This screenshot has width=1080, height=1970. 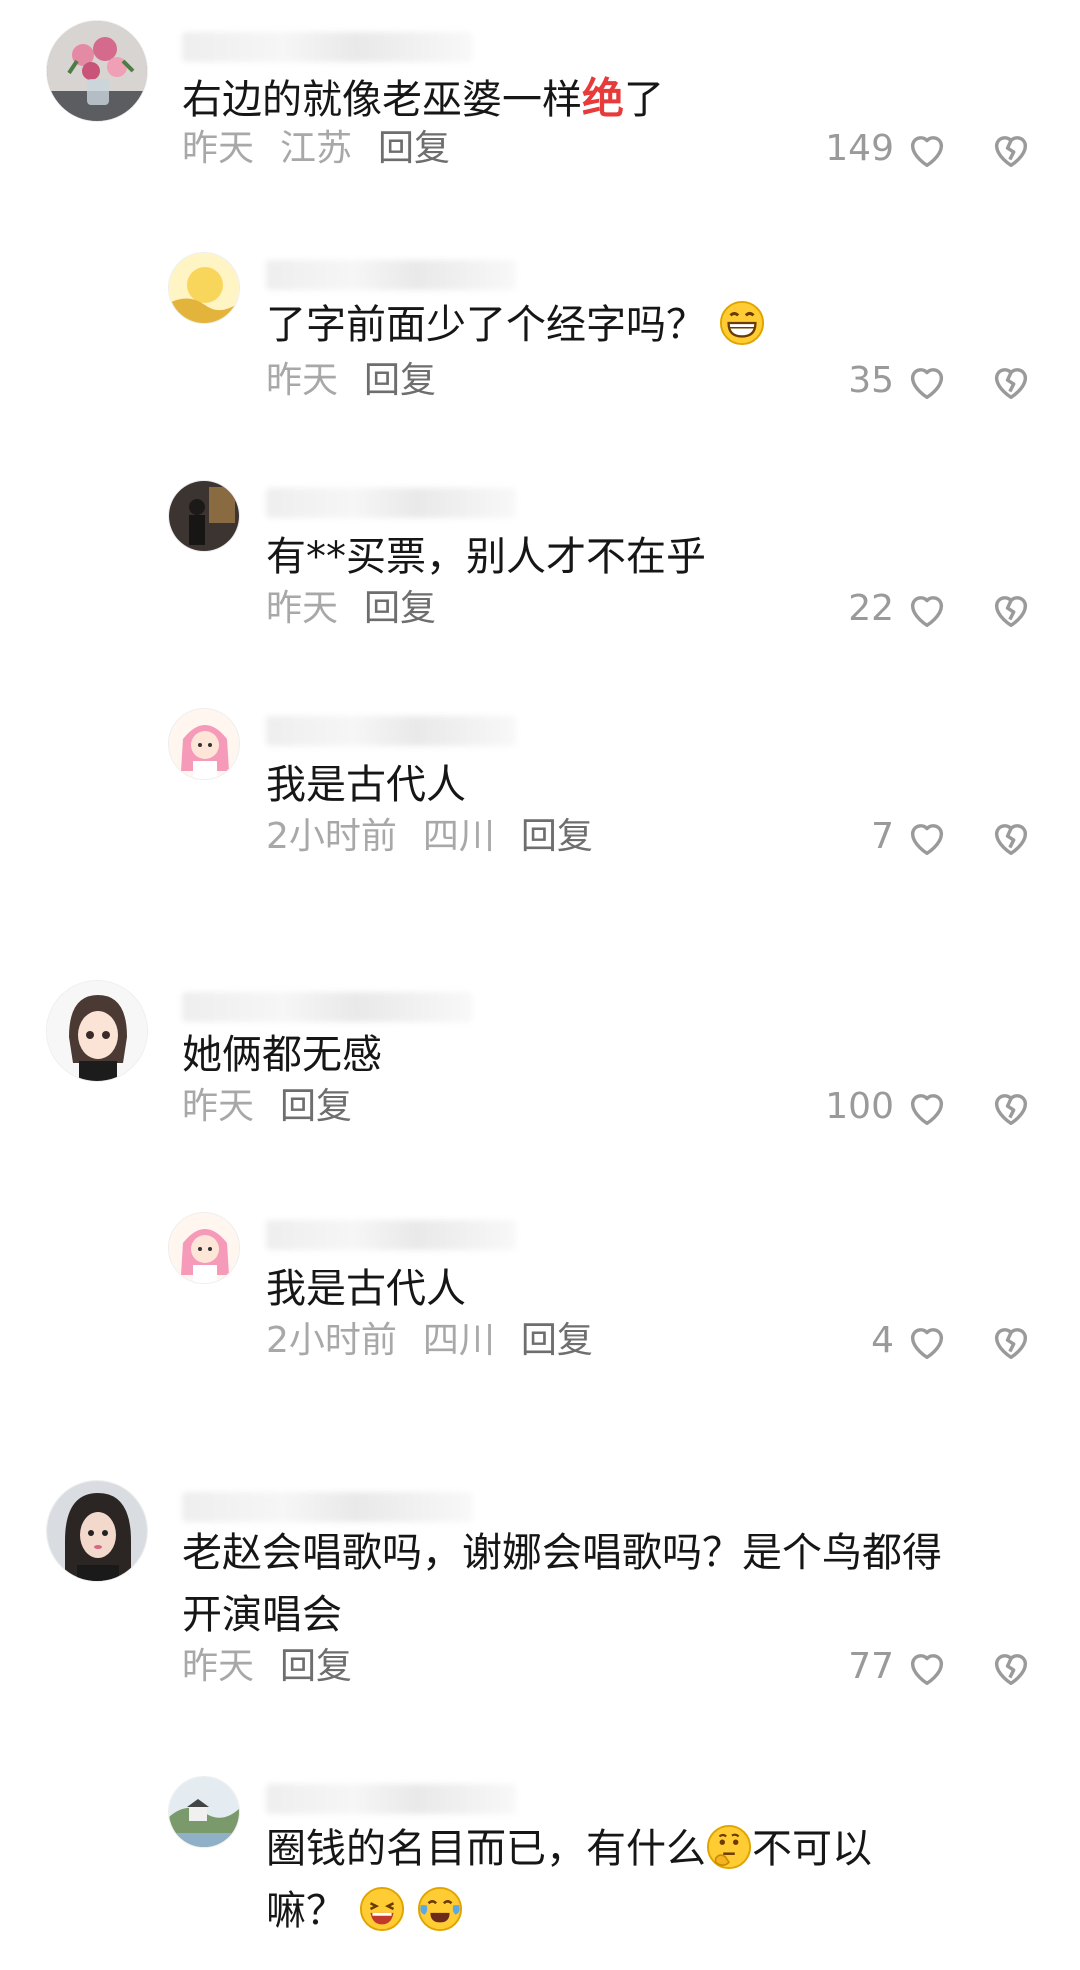 I want to click on comment-location: 江苏, so click(x=316, y=148).